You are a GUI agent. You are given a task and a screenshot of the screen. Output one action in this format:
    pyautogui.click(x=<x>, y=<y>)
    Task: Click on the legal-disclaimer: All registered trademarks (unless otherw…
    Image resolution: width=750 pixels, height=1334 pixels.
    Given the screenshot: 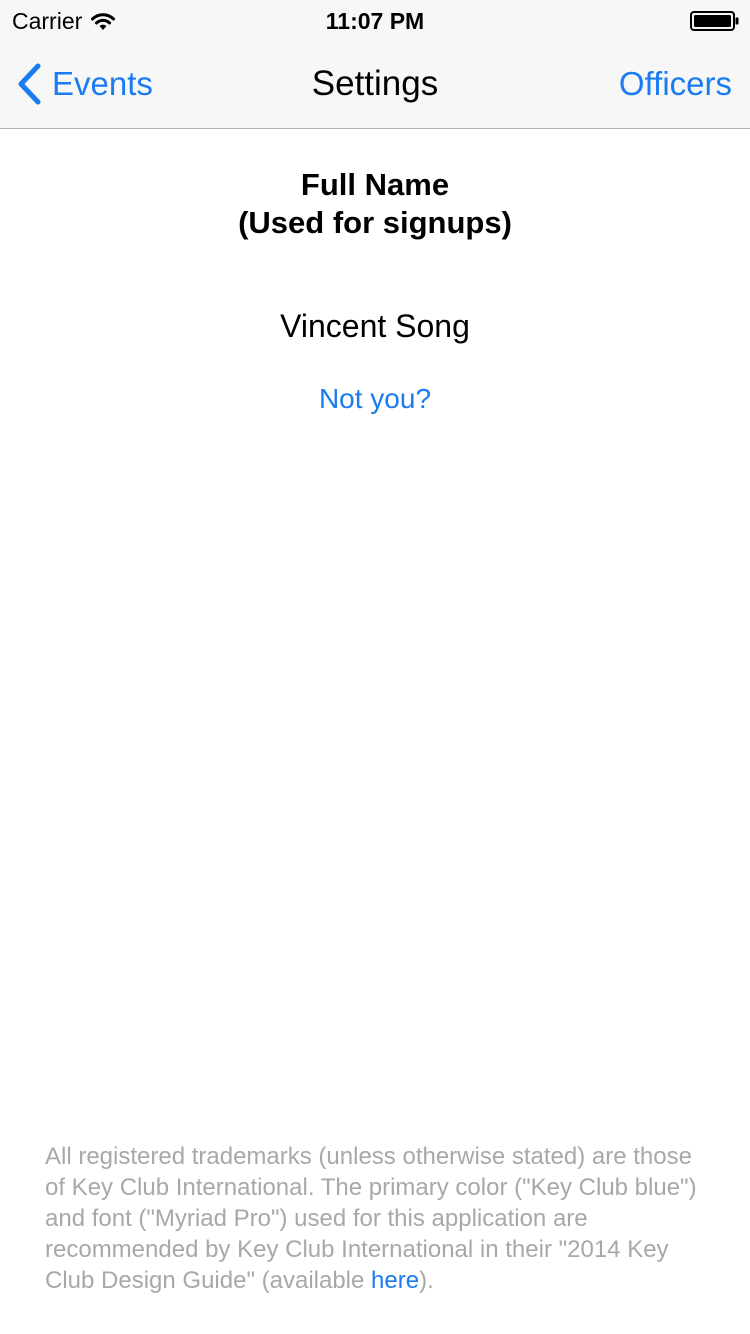 What is the action you would take?
    pyautogui.click(x=377, y=1218)
    